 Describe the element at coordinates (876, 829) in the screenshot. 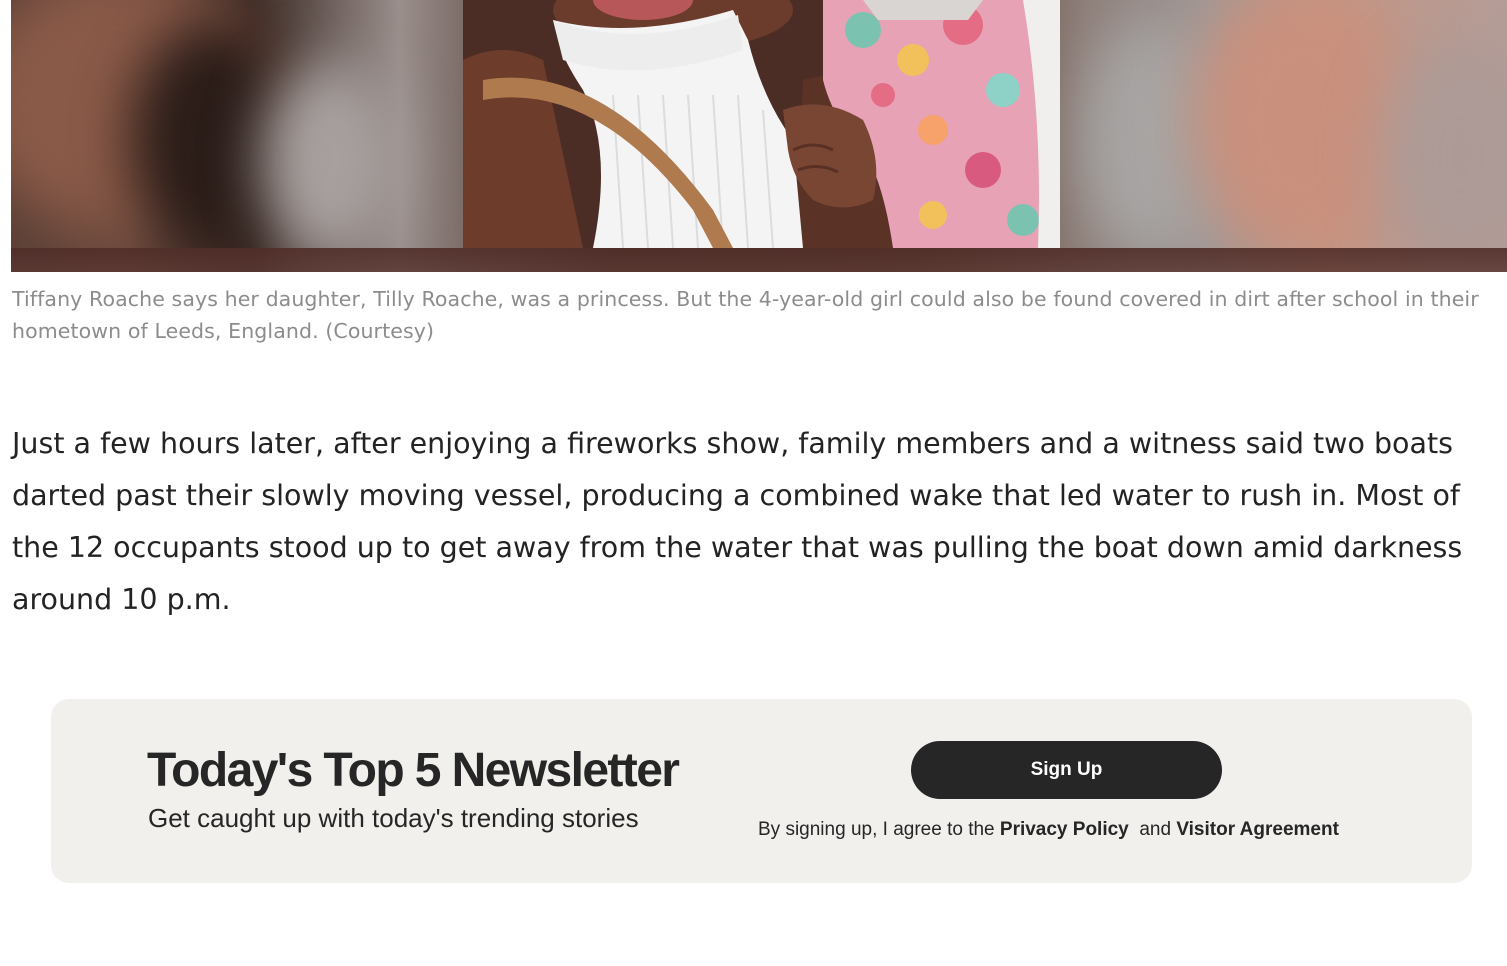

I see `legal-prefix: By signing up, I agree to the` at that location.